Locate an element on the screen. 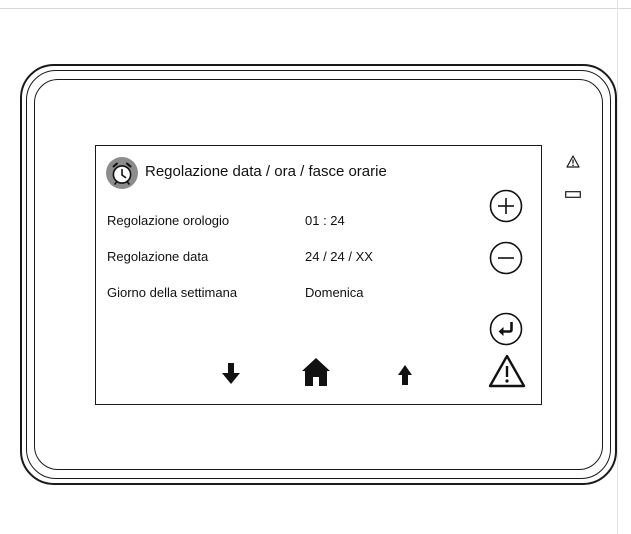 The height and width of the screenshot is (534, 631). minus-circle-icon is located at coordinates (506, 258).